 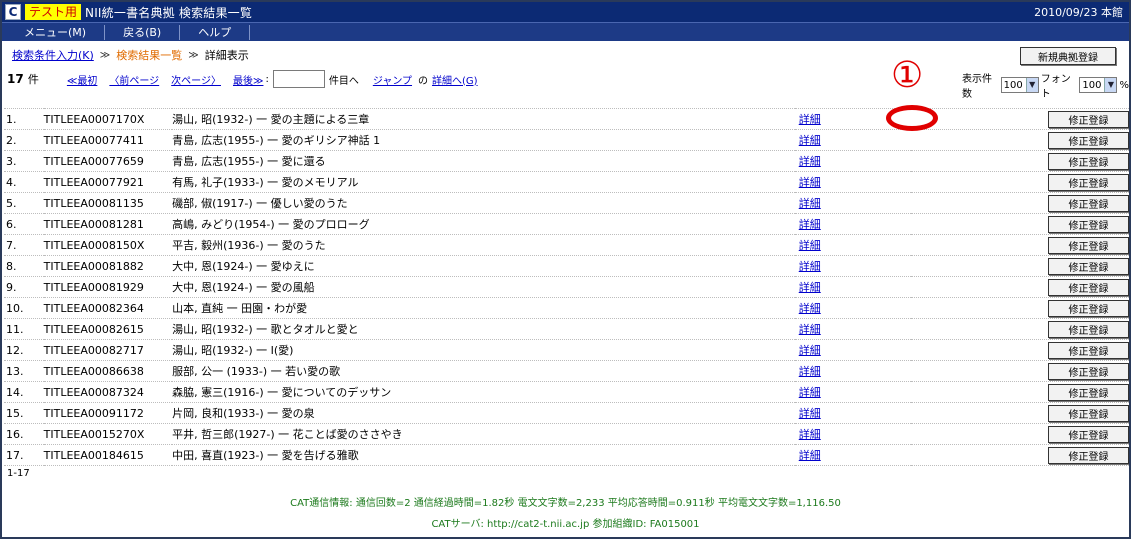 What do you see at coordinates (54, 32) in the screenshot?
I see `menu-item-menu: メニュー(M)` at bounding box center [54, 32].